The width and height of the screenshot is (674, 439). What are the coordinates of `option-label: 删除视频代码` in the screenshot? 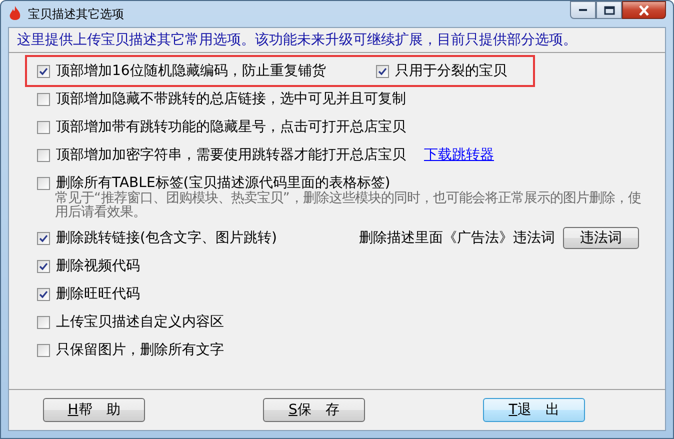 It's located at (98, 266).